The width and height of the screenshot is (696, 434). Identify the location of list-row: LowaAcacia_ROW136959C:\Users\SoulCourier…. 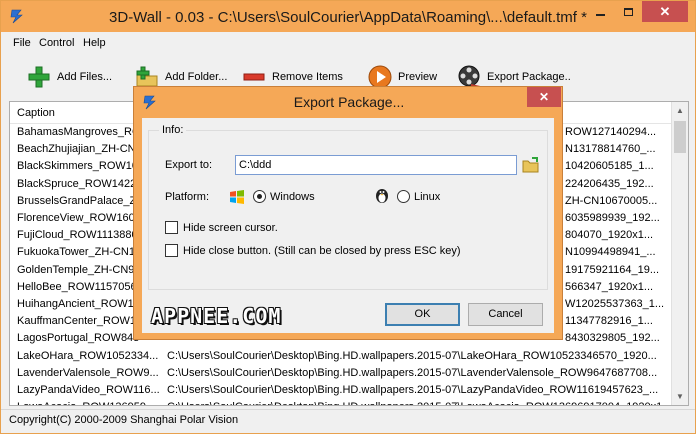
(341, 402).